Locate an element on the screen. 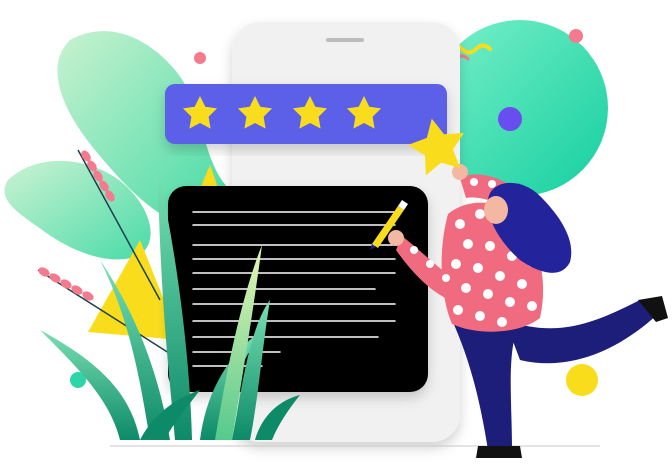  person-face is located at coordinates (496, 210).